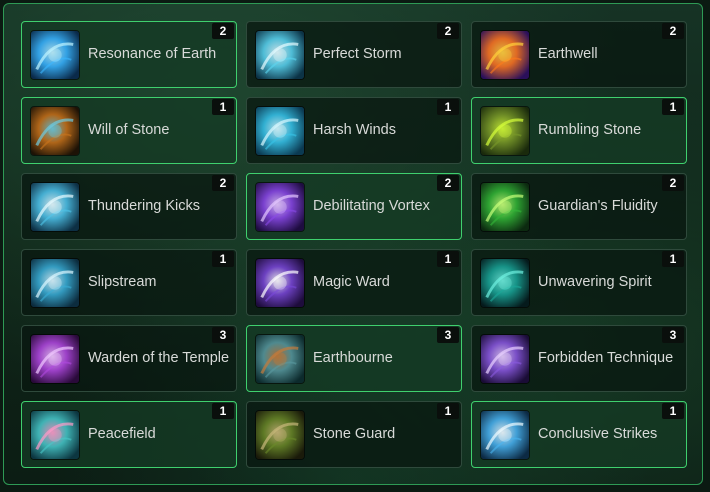 The width and height of the screenshot is (710, 492). I want to click on augment-card: Stone Guard 1, so click(354, 434).